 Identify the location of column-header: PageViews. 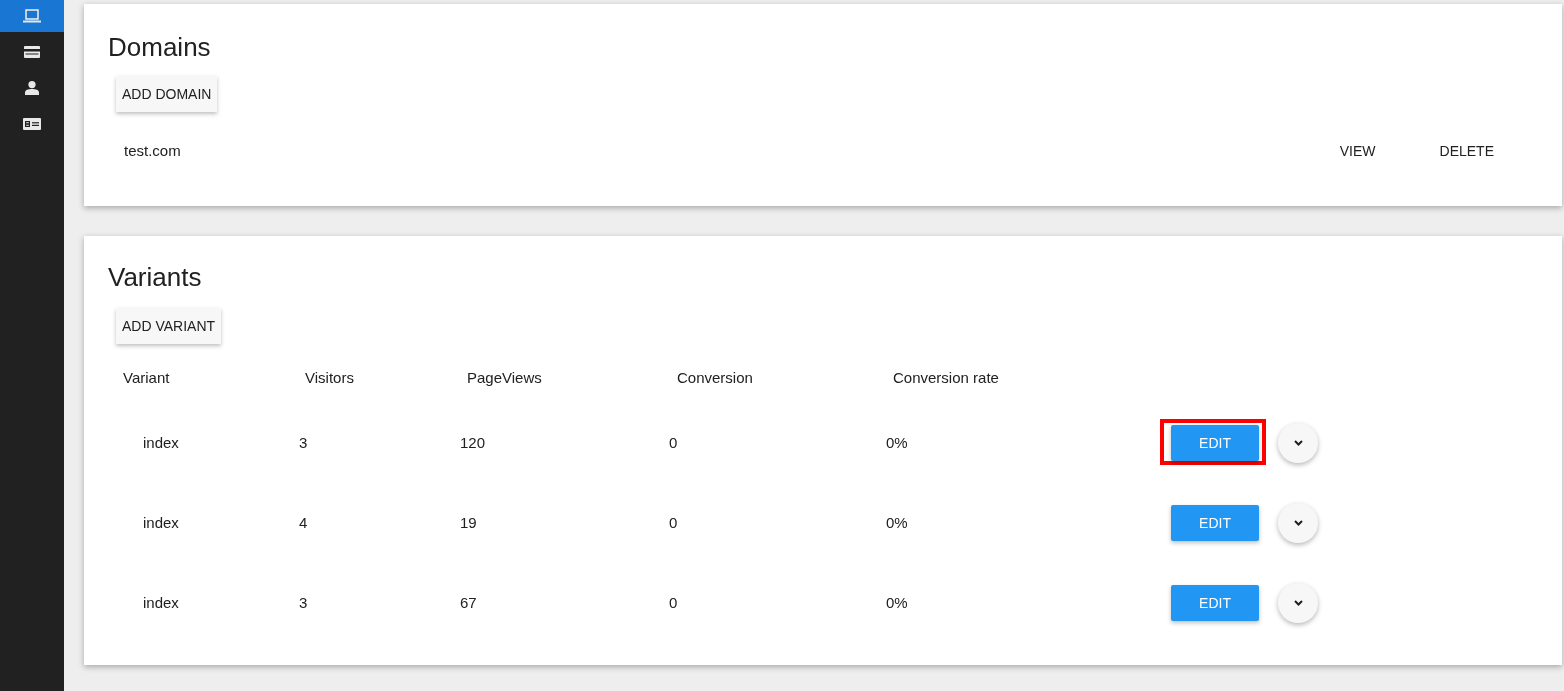
(504, 377).